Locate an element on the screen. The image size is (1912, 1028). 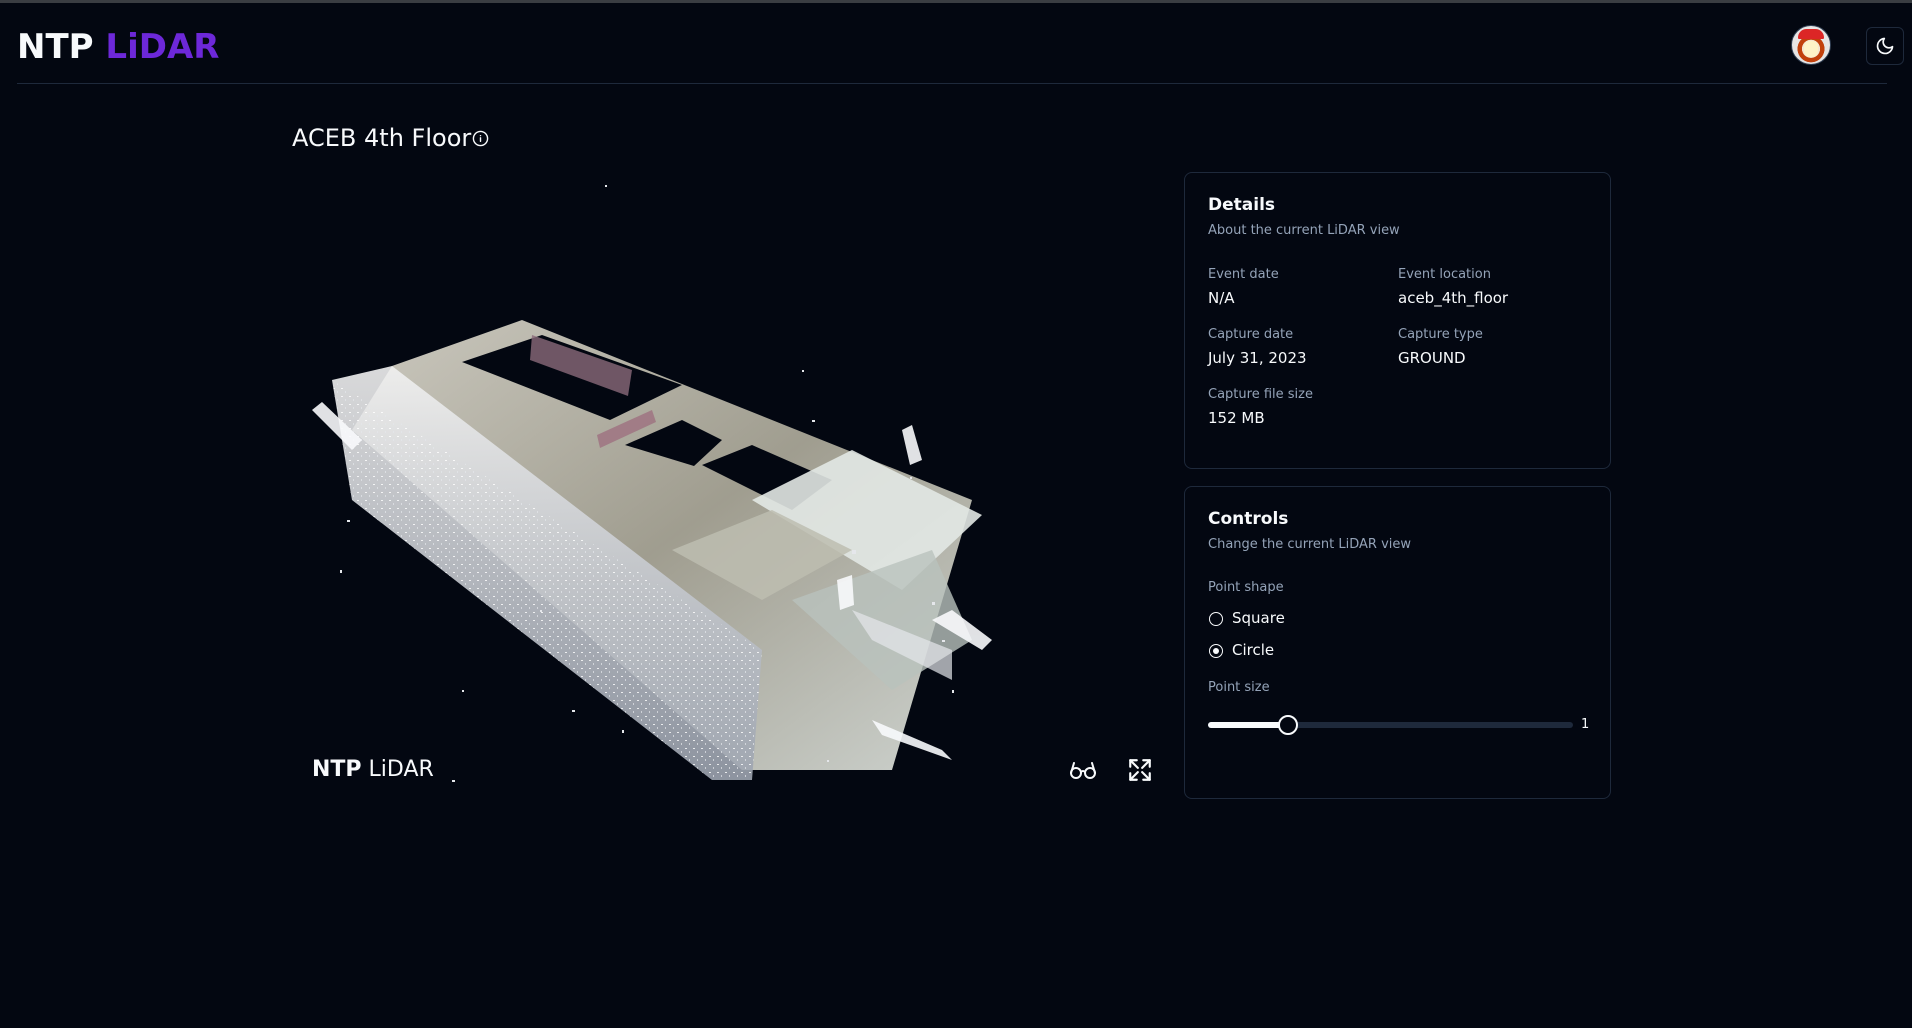
expand-icon is located at coordinates (1140, 770).